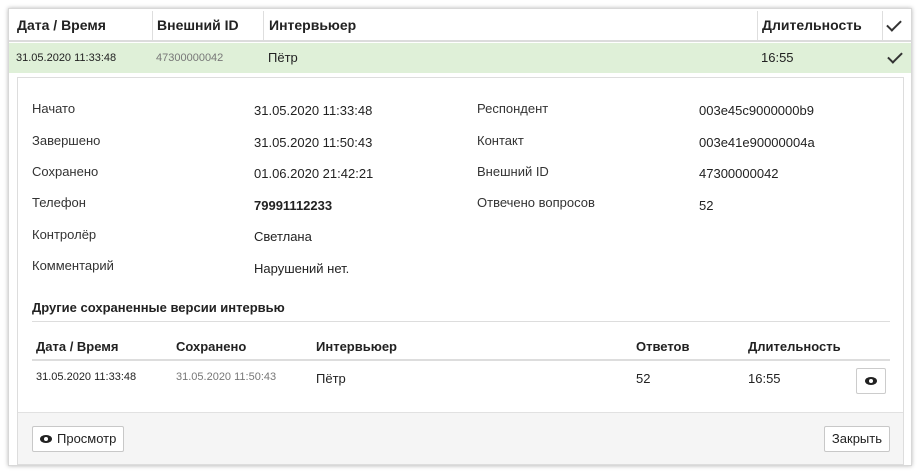 The image size is (923, 474). I want to click on respondent-label: Респондент, so click(513, 108).